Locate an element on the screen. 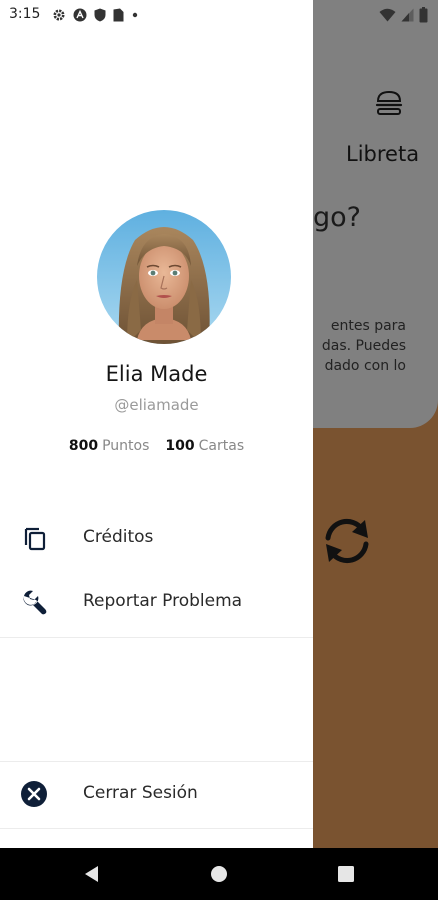  refresh-icon is located at coordinates (347, 541).